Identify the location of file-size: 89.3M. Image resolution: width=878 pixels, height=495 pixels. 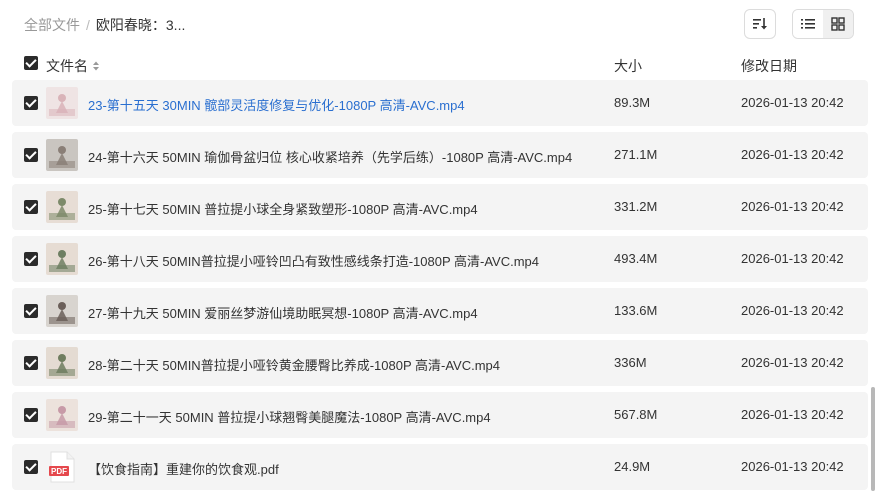
(632, 102).